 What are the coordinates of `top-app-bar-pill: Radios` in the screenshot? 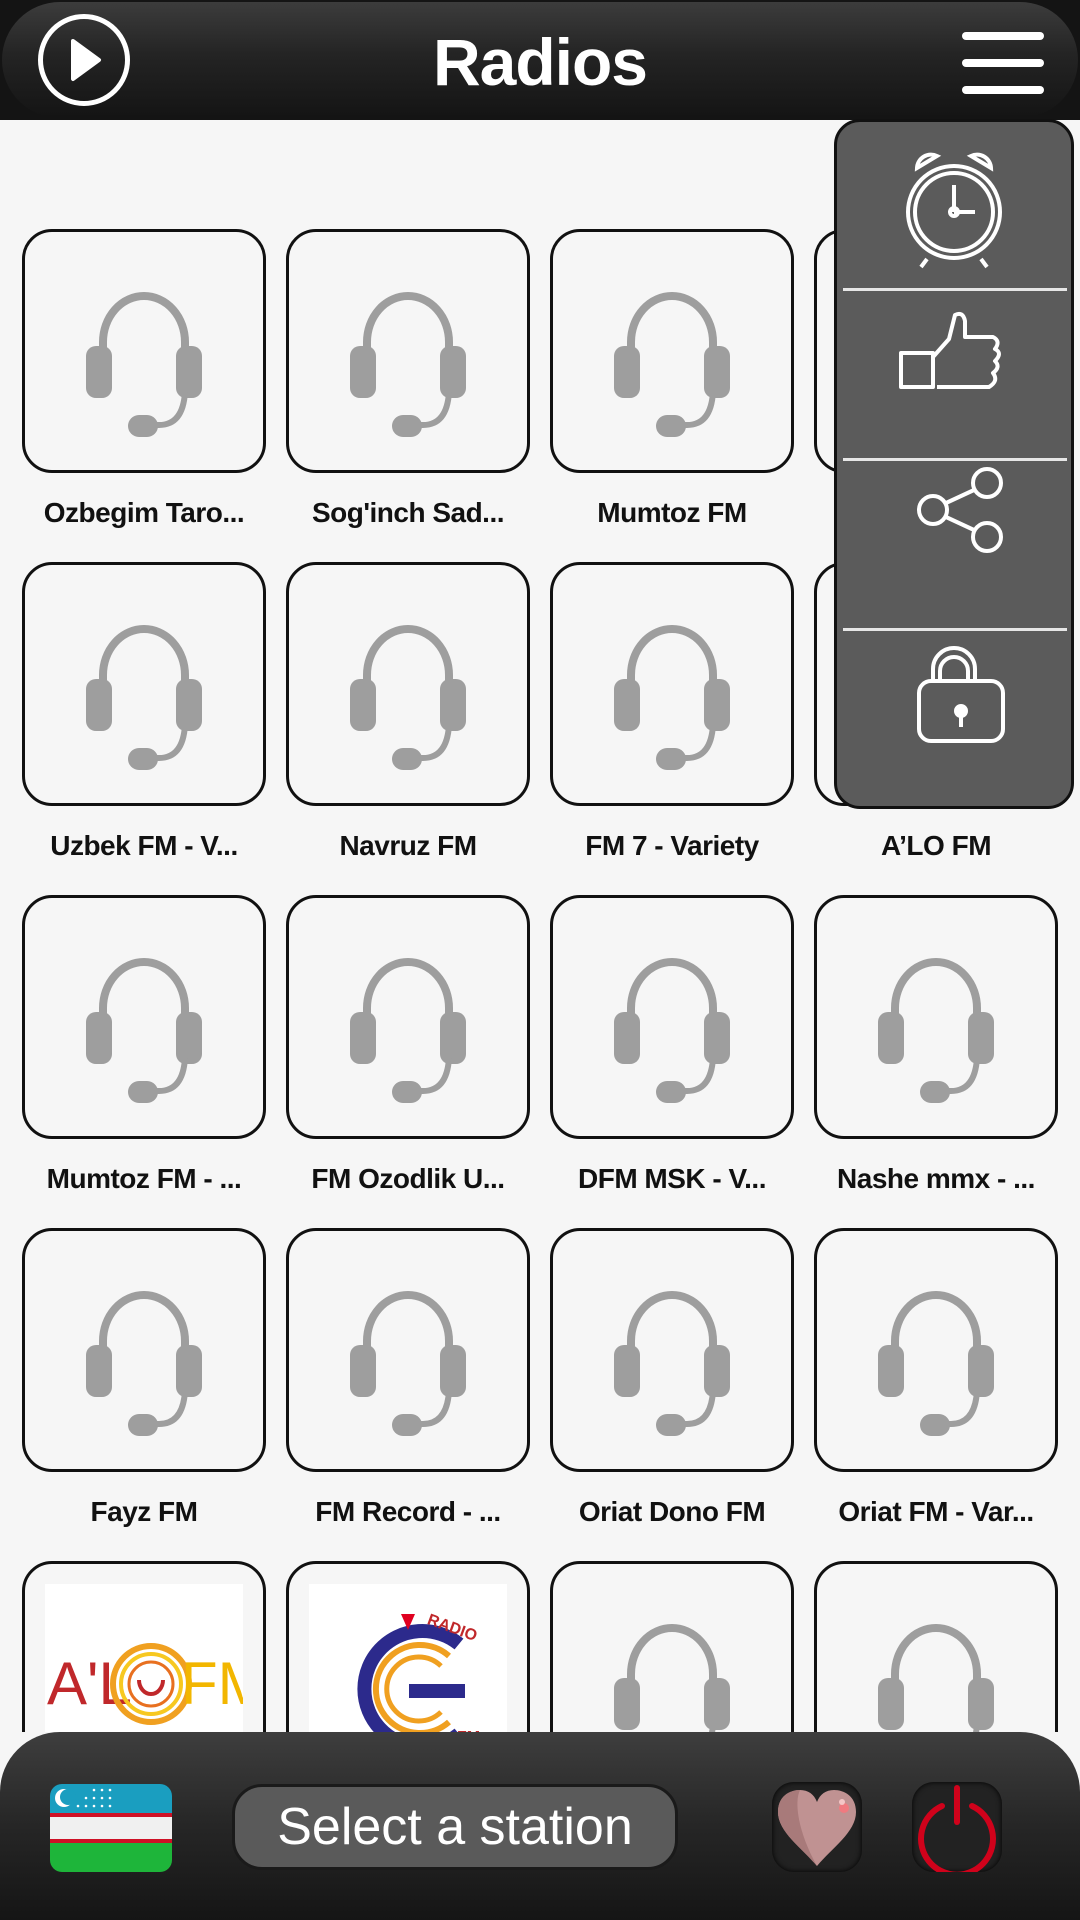 It's located at (540, 60).